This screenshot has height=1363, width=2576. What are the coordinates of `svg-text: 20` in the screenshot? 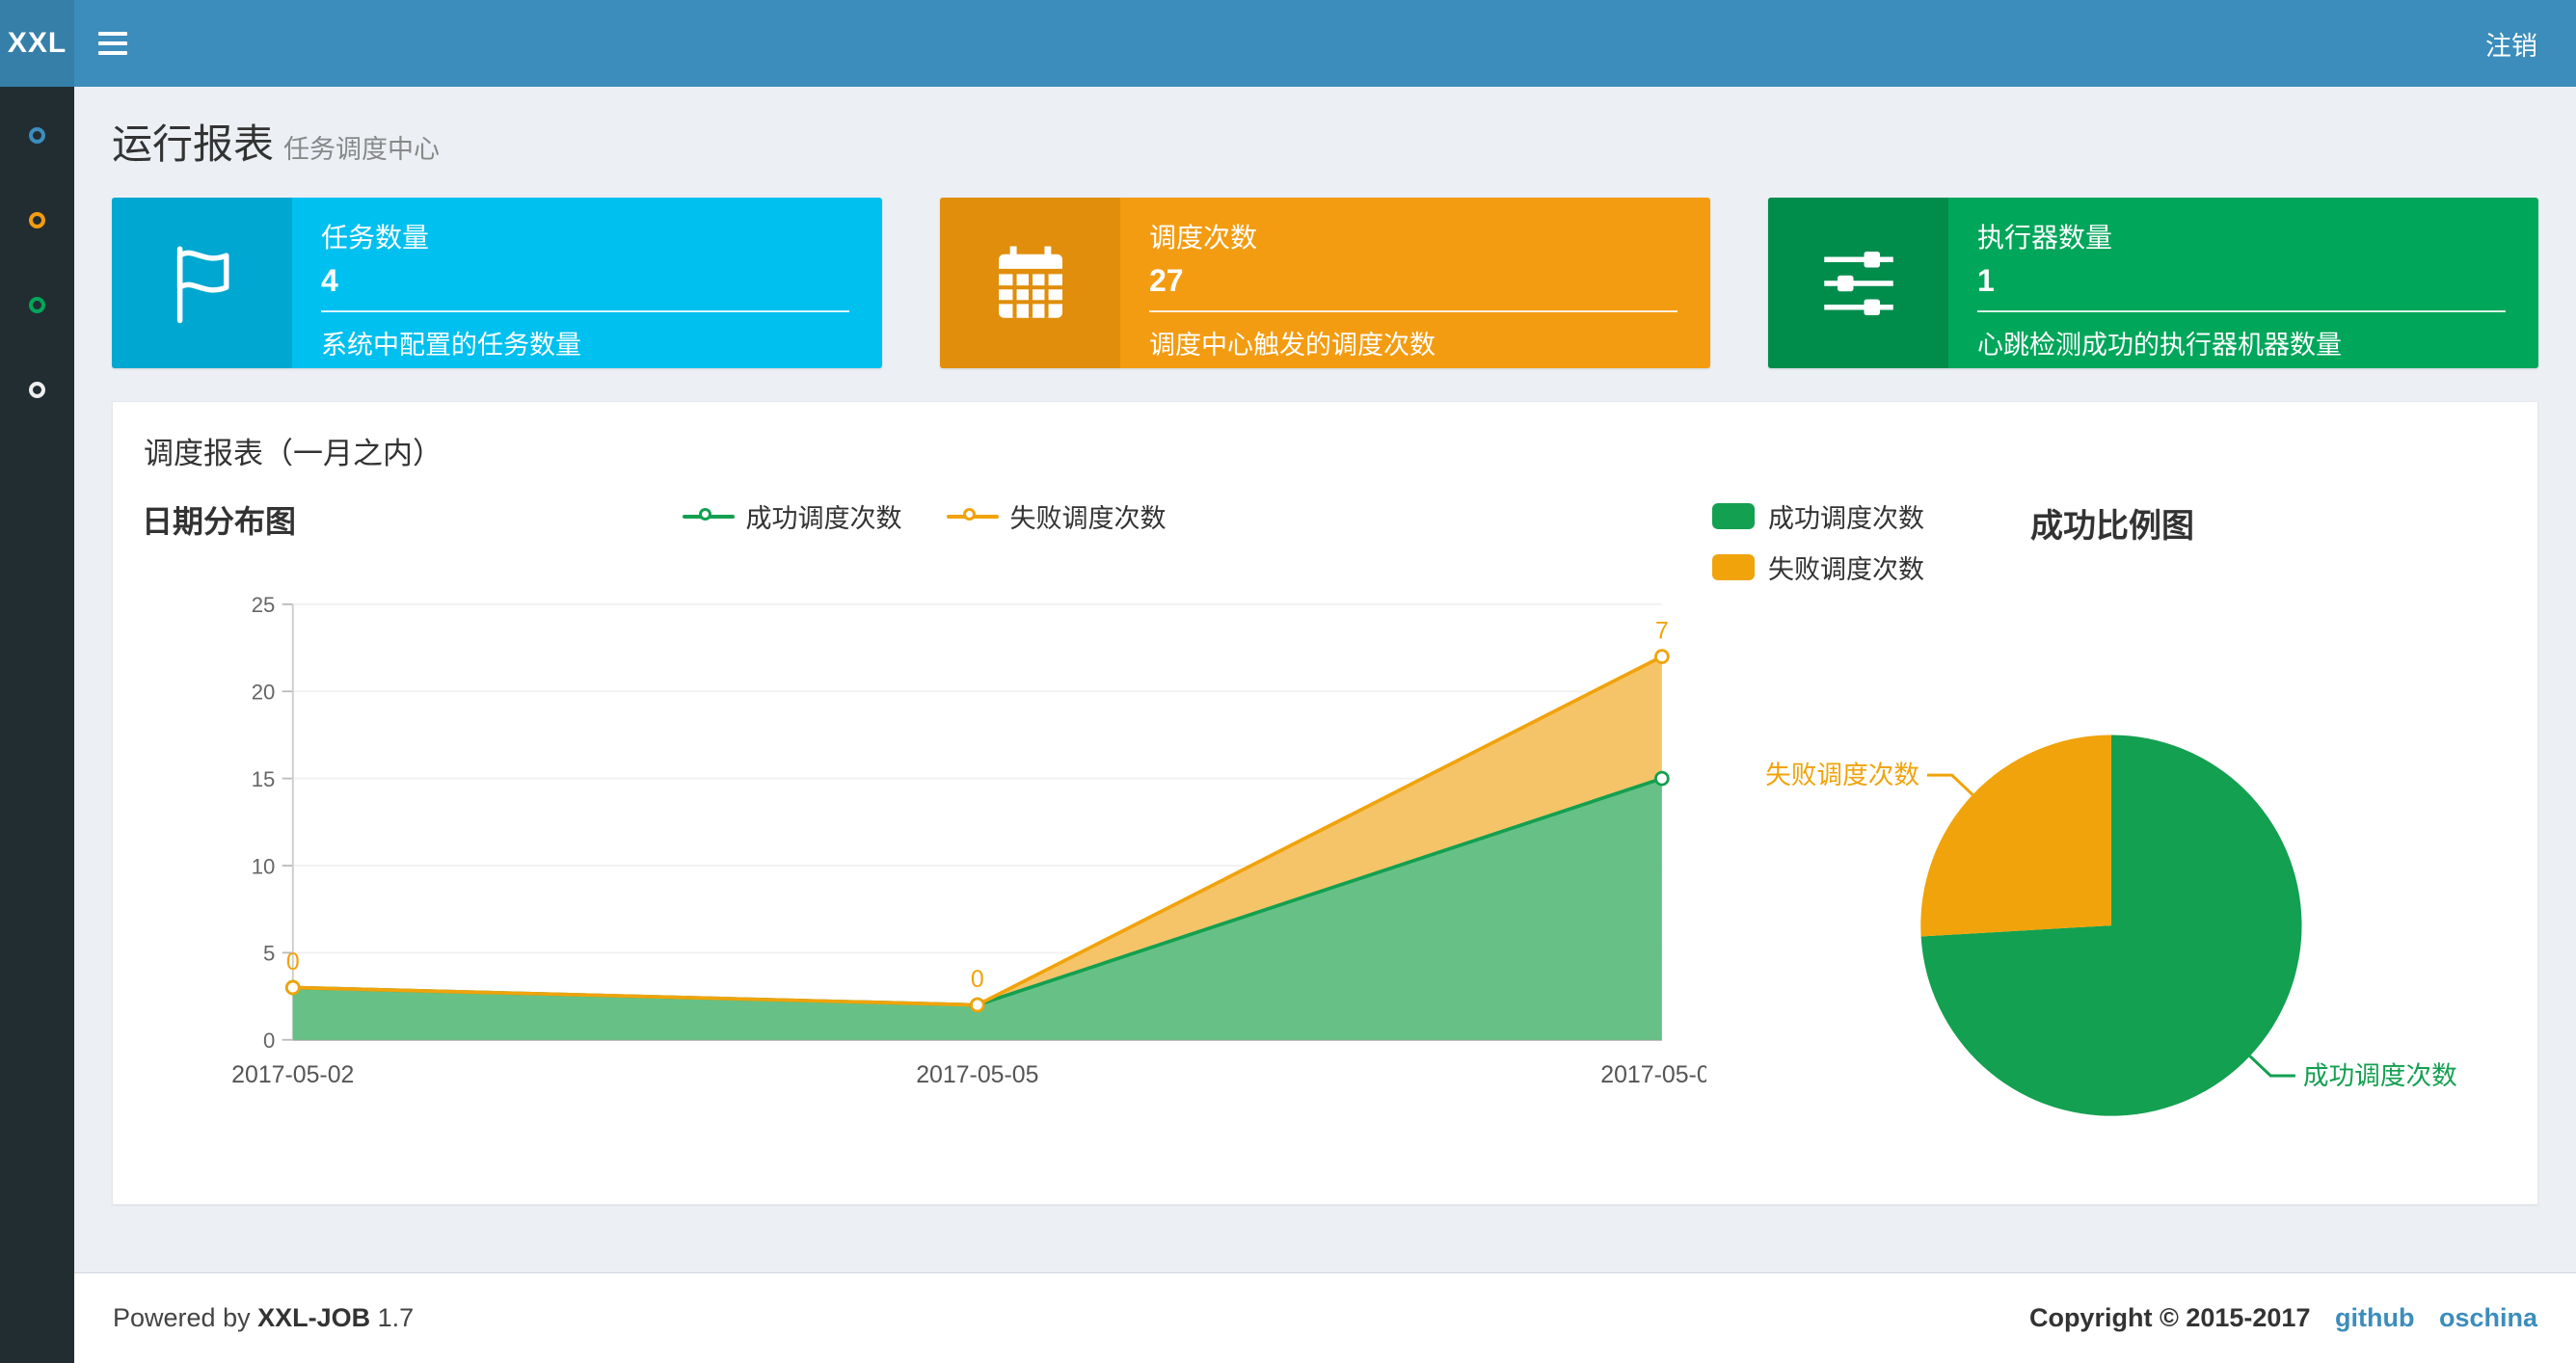 It's located at (264, 693).